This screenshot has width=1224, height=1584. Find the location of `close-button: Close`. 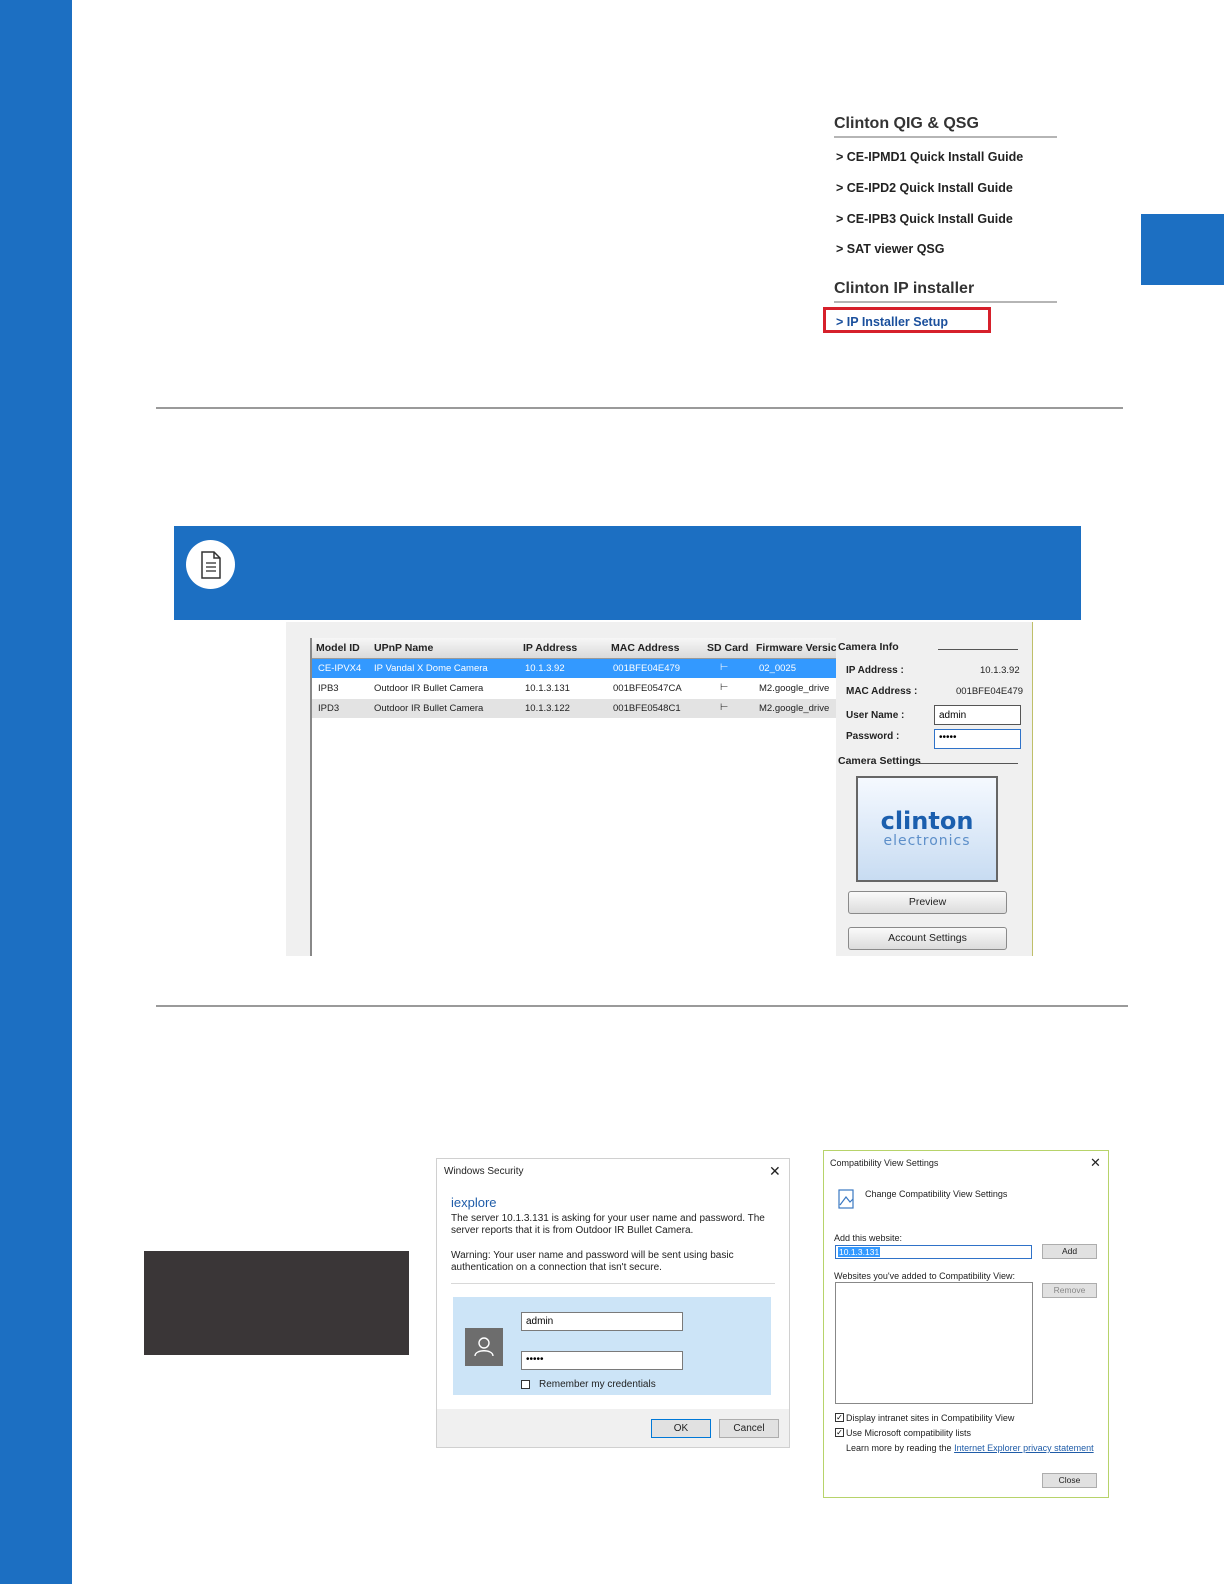

close-button: Close is located at coordinates (1069, 1480).